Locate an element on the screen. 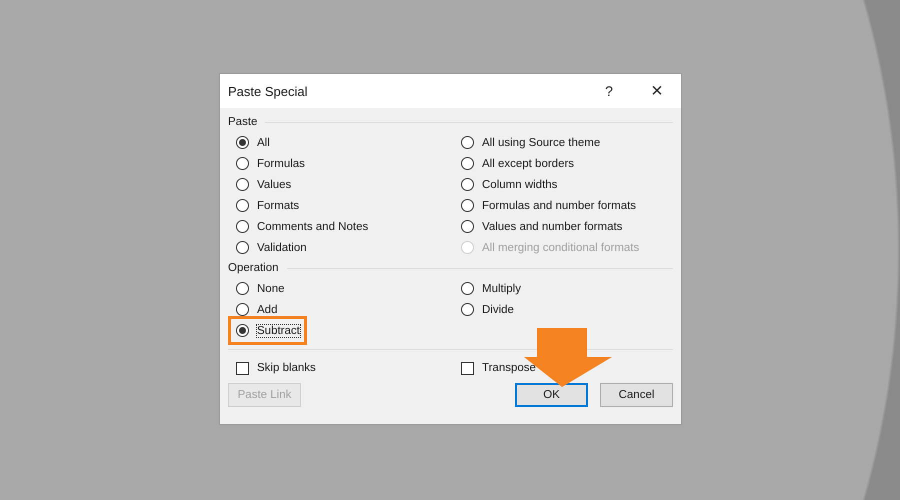 The image size is (900, 500). radio-option: Validation is located at coordinates (271, 247).